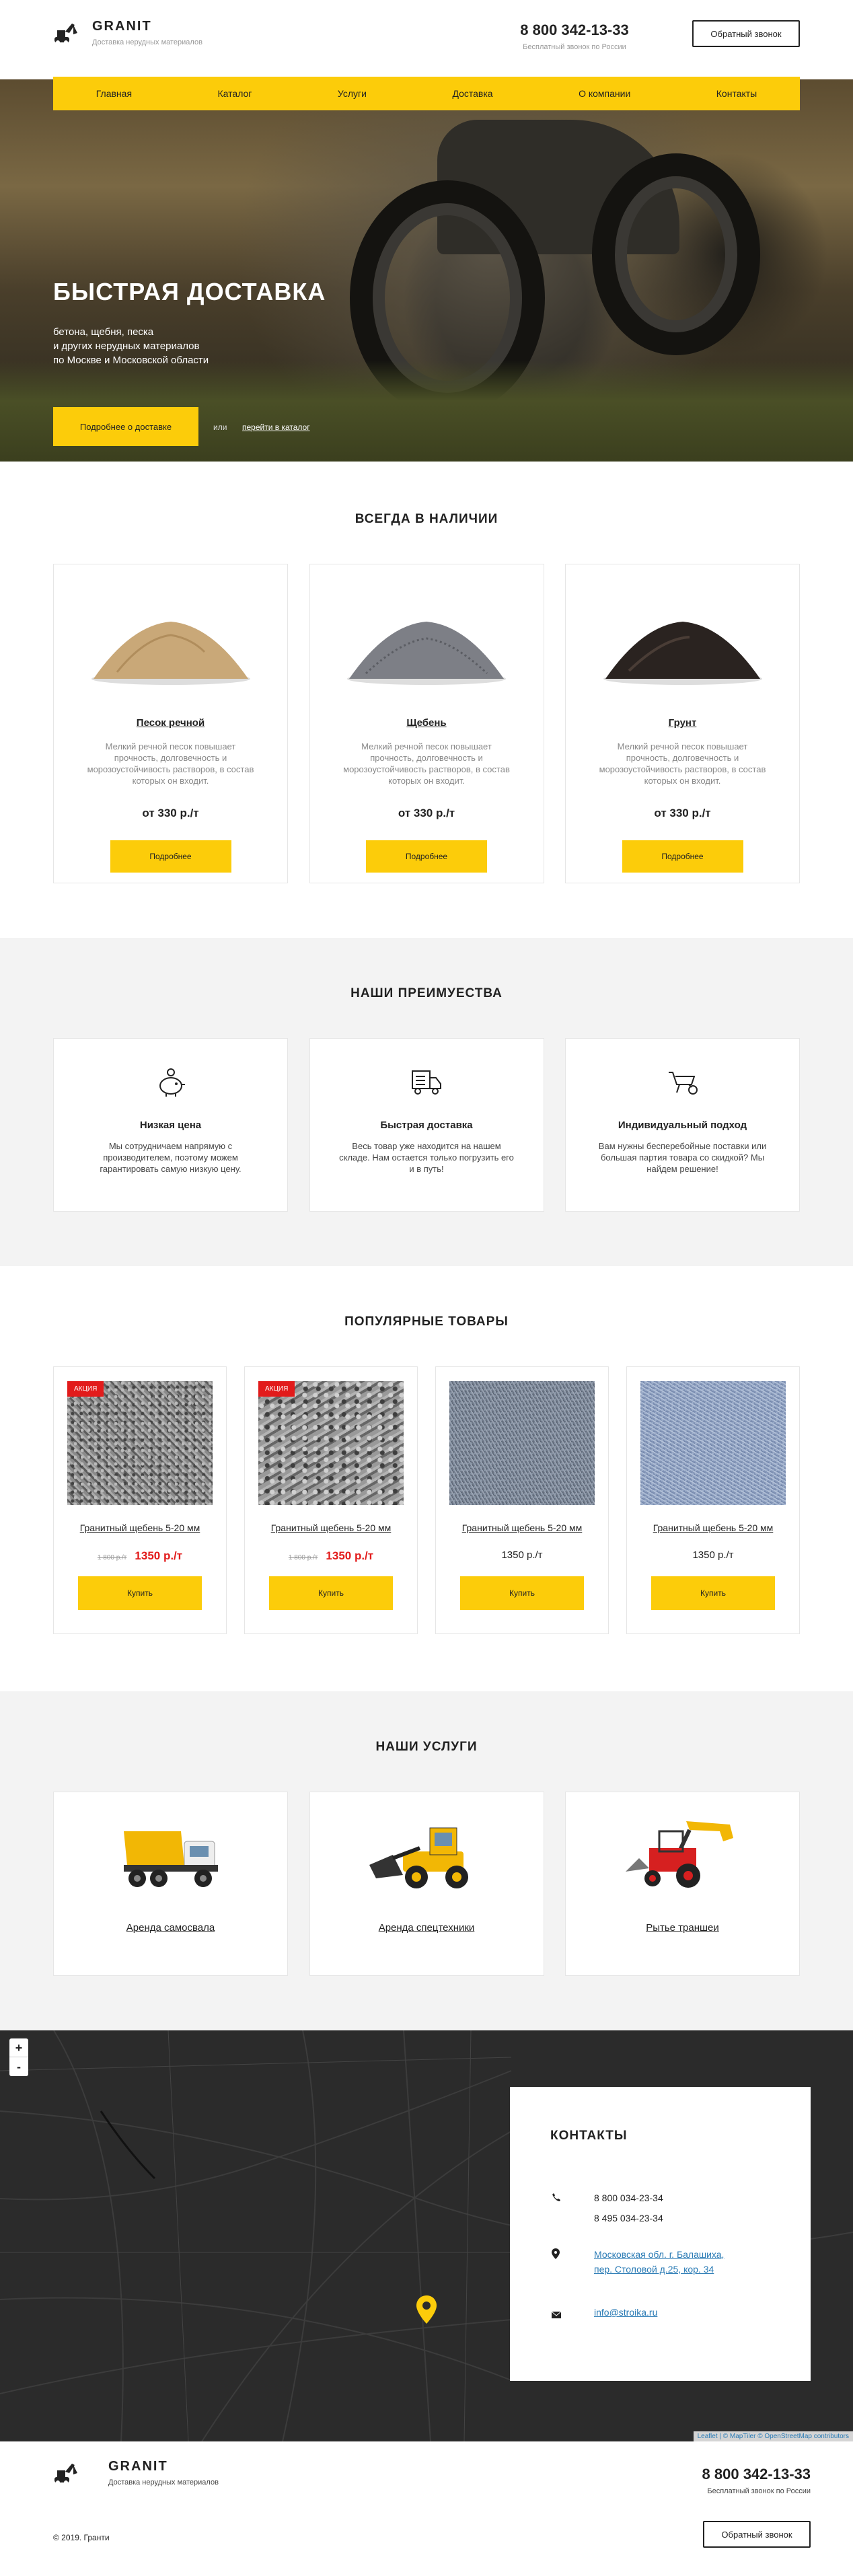 This screenshot has width=853, height=2576. What do you see at coordinates (82, 2537) in the screenshot?
I see `copyright: © 2019. Гранти` at bounding box center [82, 2537].